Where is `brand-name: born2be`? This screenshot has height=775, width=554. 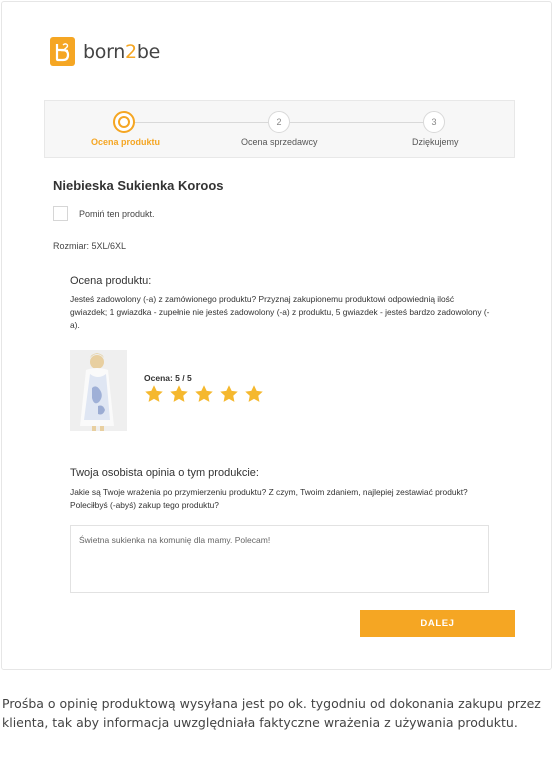
brand-name: born2be is located at coordinates (121, 52).